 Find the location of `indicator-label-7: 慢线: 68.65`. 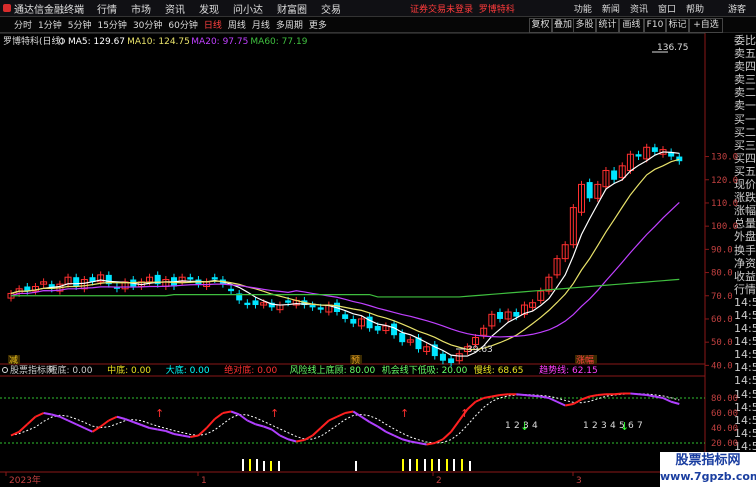

indicator-label-7: 慢线: 68.65 is located at coordinates (499, 370).